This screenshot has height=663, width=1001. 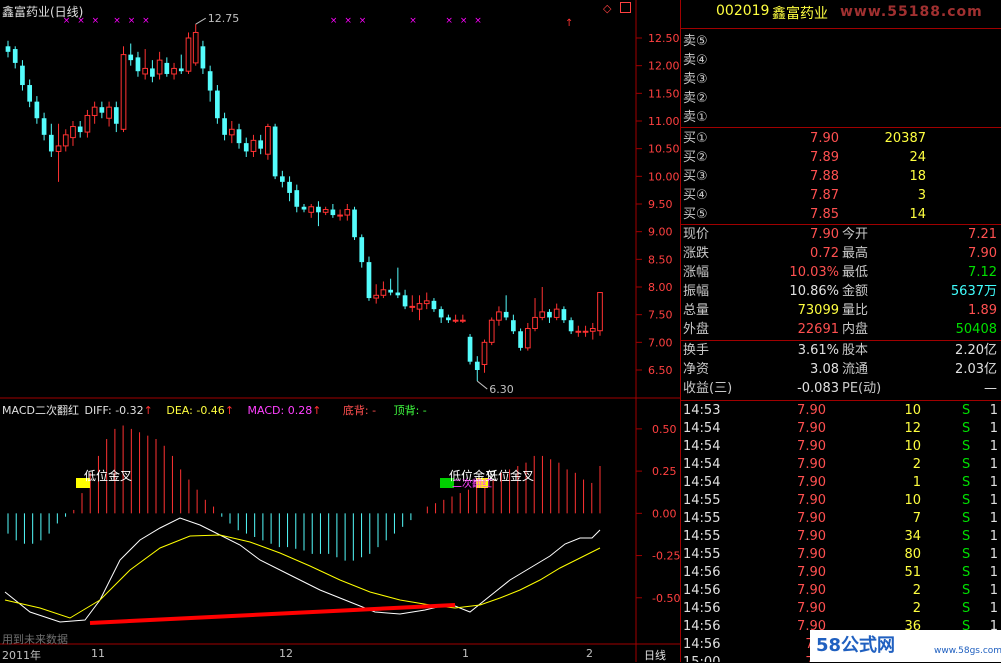 What do you see at coordinates (840, 99) in the screenshot?
I see `sell-row: 卖②` at bounding box center [840, 99].